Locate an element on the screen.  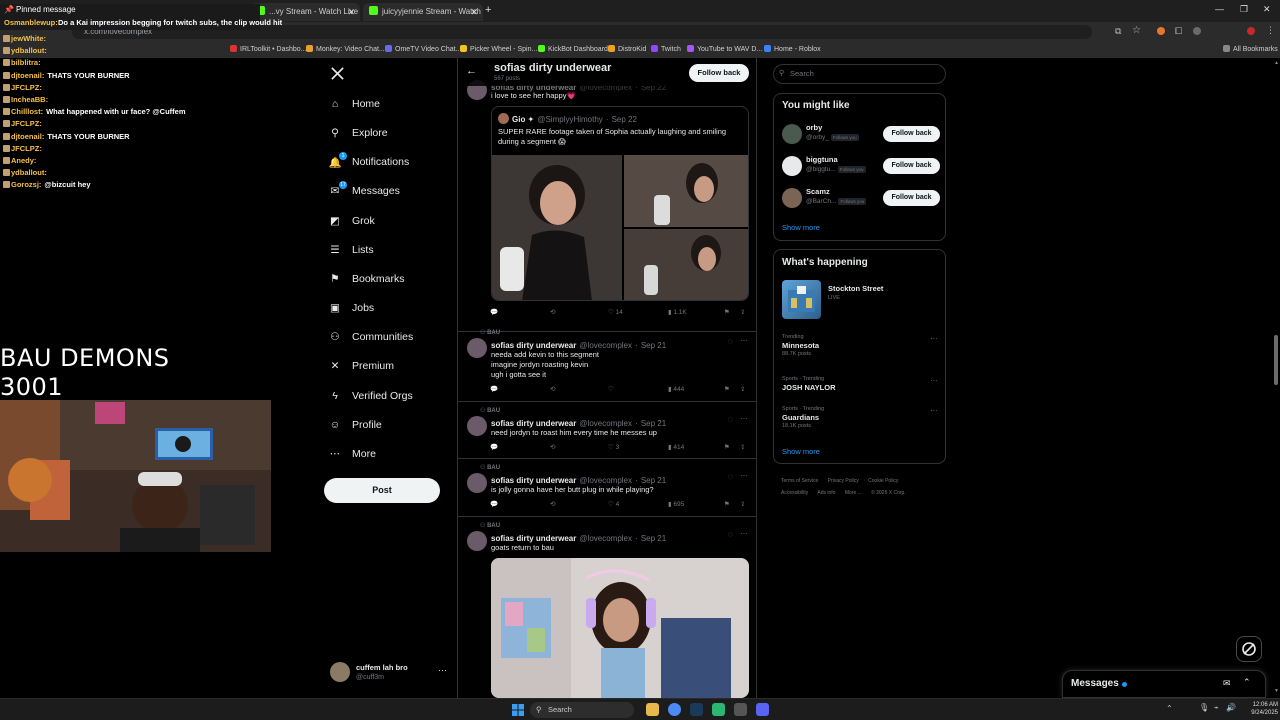
nav-item-grok: ◩ Grok is located at coordinates (351, 221).